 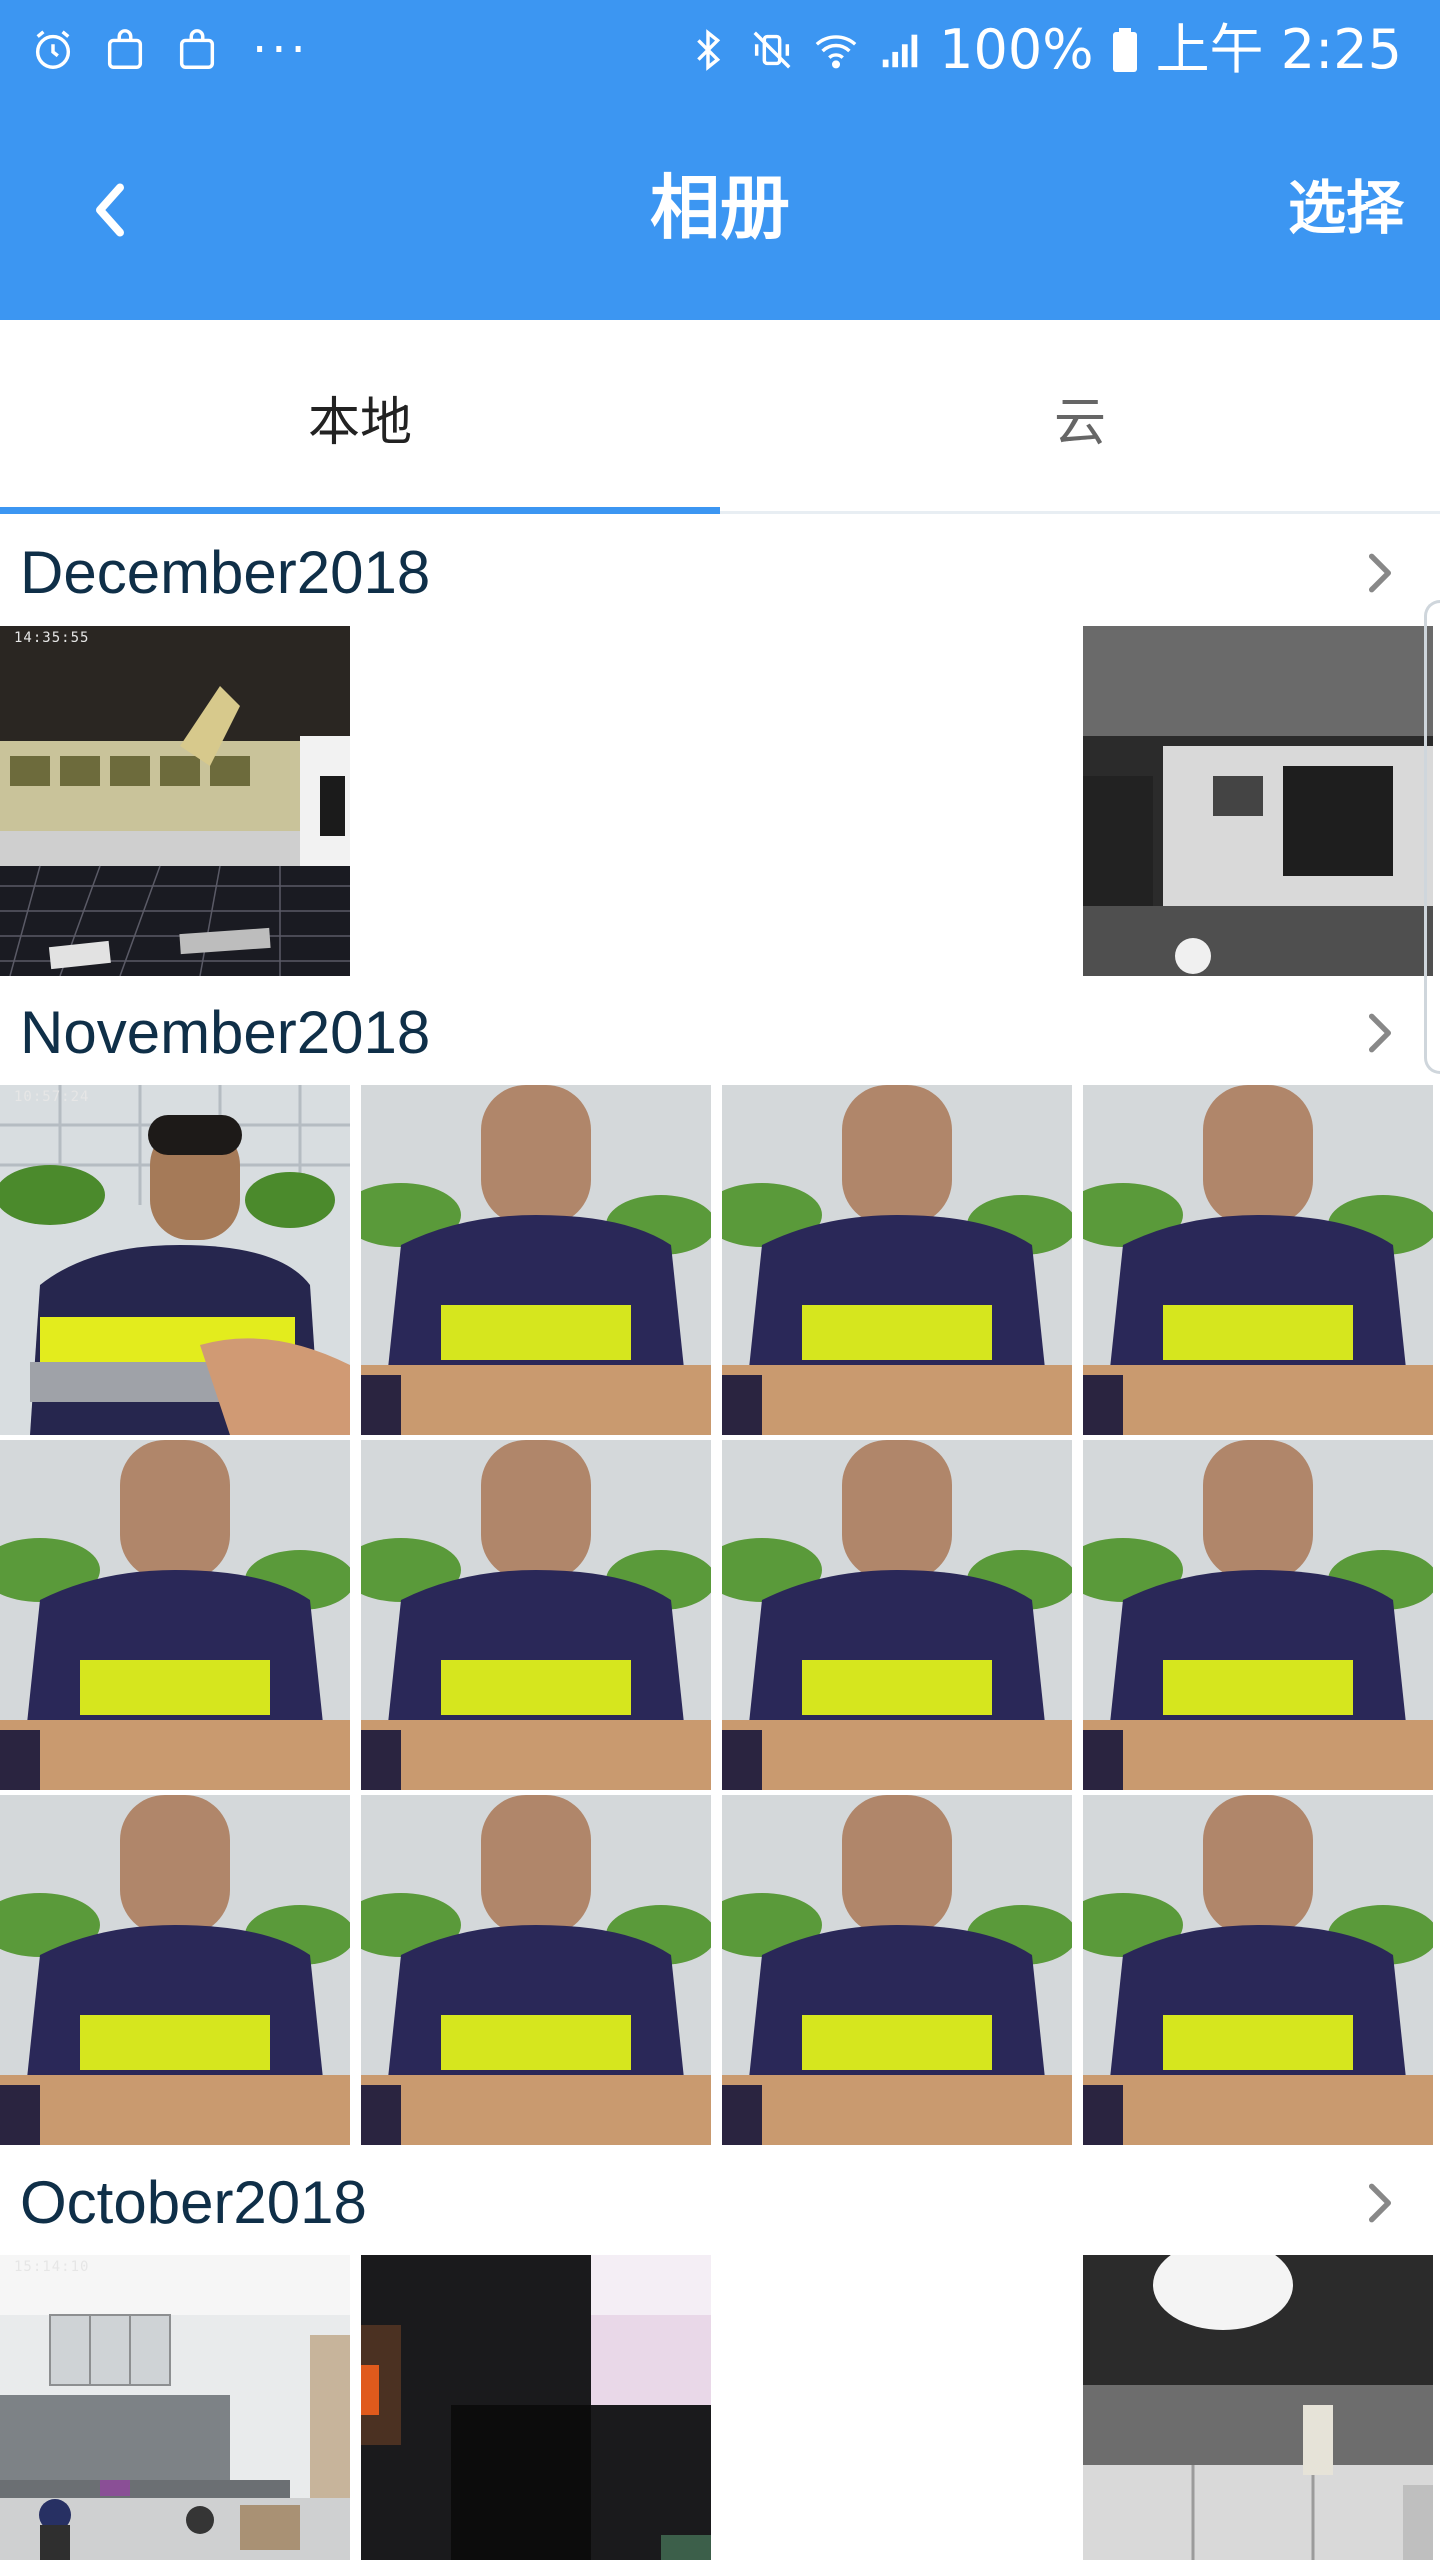 I want to click on section-title: October2018, so click(x=193, y=2202).